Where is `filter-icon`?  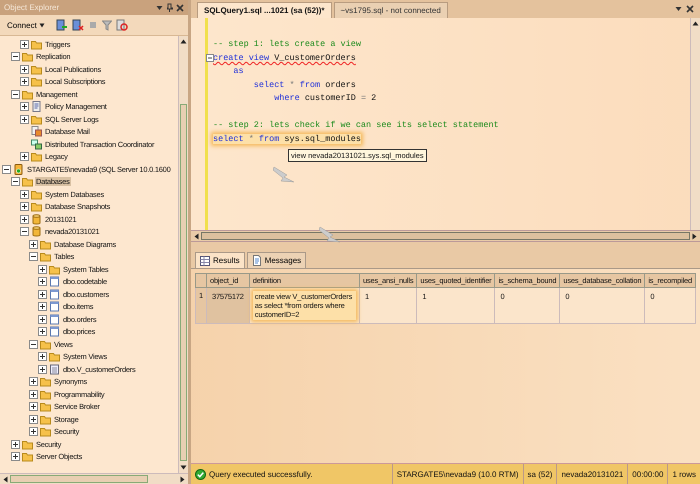
filter-icon is located at coordinates (107, 25).